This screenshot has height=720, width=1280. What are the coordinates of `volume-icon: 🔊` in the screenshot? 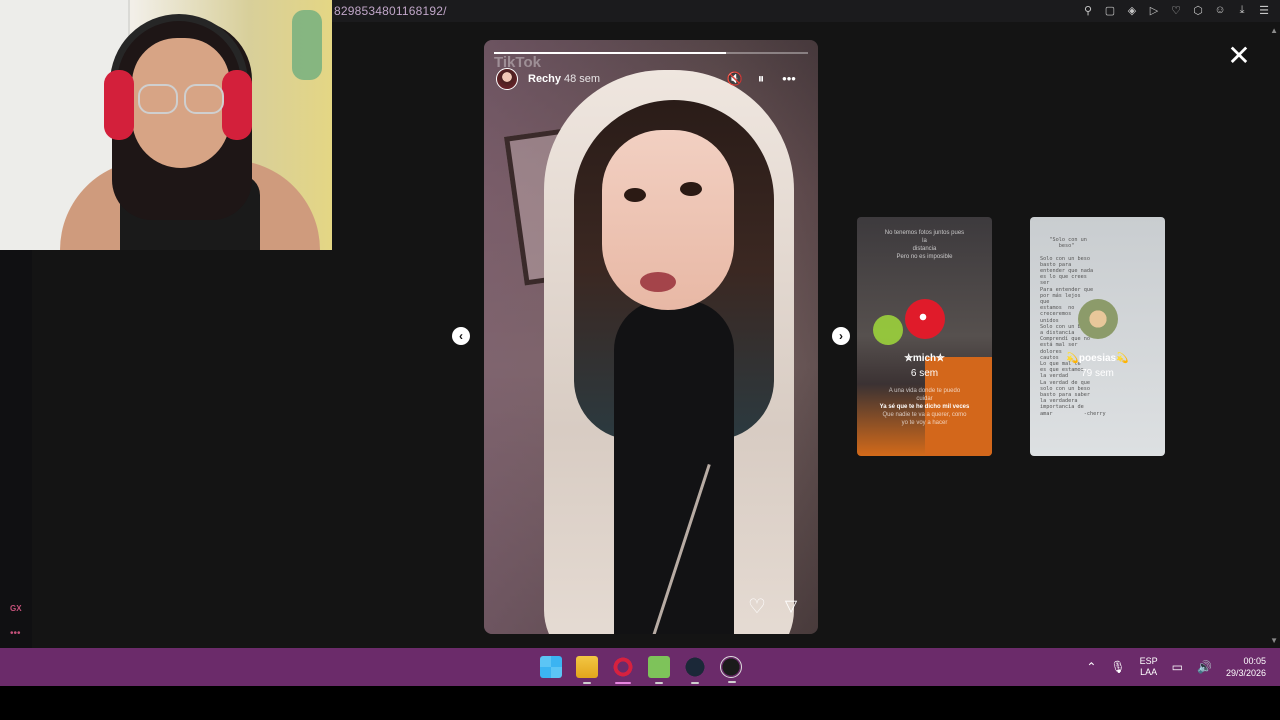 It's located at (1204, 667).